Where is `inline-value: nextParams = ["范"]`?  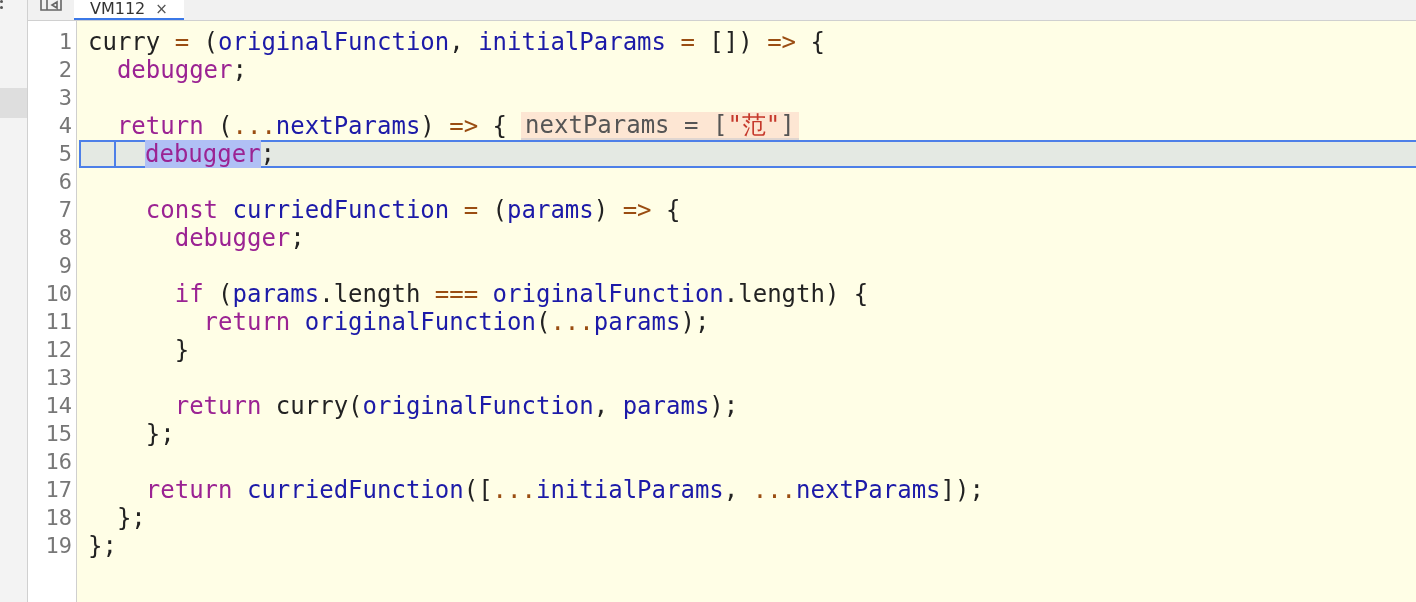
inline-value: nextParams = ["范"] is located at coordinates (660, 126).